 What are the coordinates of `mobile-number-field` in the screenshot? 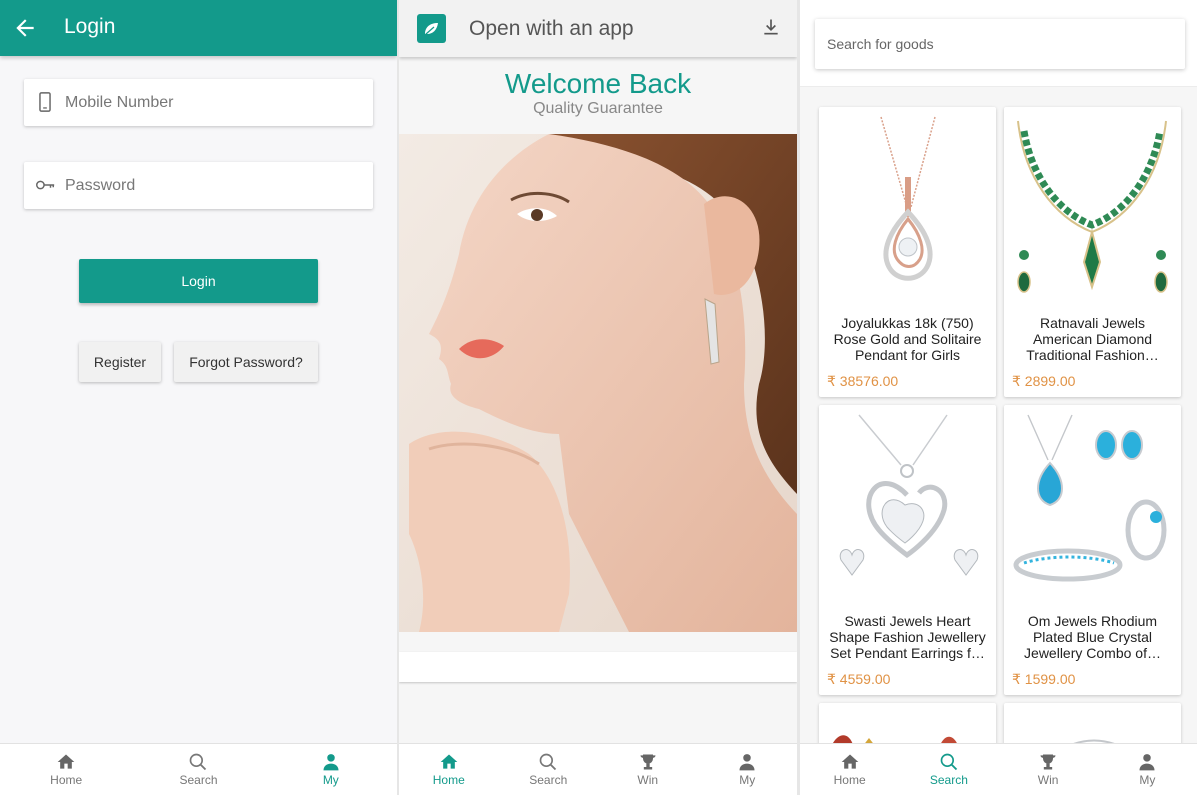 It's located at (198, 102).